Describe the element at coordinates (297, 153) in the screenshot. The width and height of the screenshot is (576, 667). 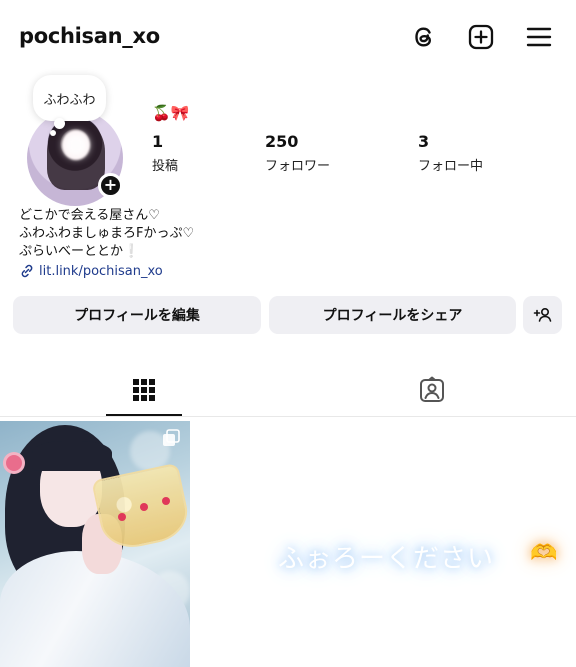
I see `stat-followers: 250 フォロワー` at that location.